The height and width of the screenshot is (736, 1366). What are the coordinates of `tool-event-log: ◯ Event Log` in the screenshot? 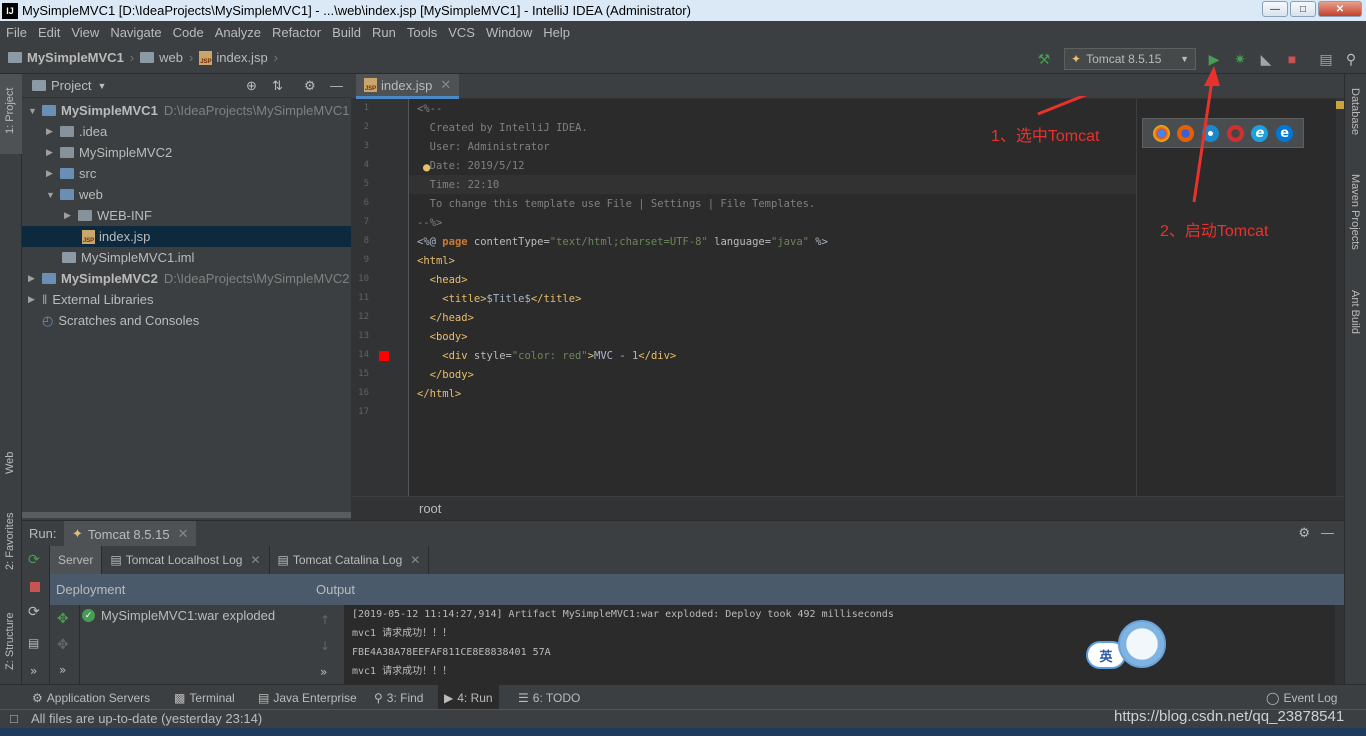 It's located at (1301, 697).